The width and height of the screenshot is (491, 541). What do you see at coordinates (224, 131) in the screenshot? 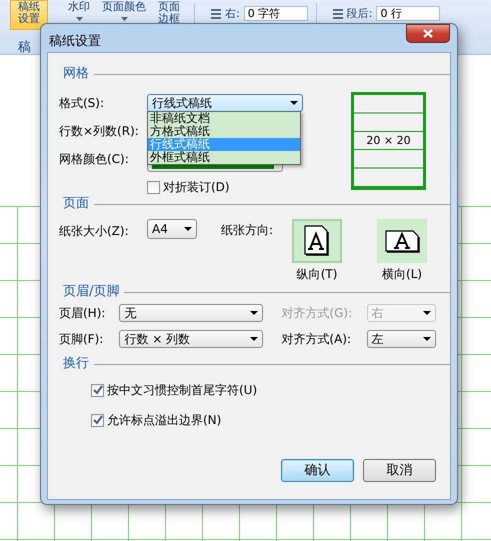
I see `dropdown-option: 方格式稿纸` at bounding box center [224, 131].